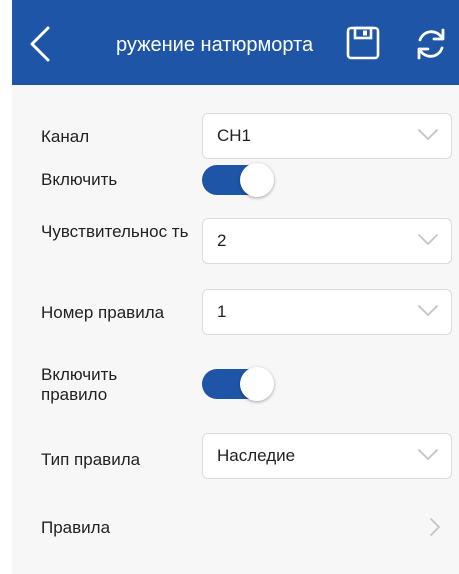  I want to click on refresh-button, so click(431, 44).